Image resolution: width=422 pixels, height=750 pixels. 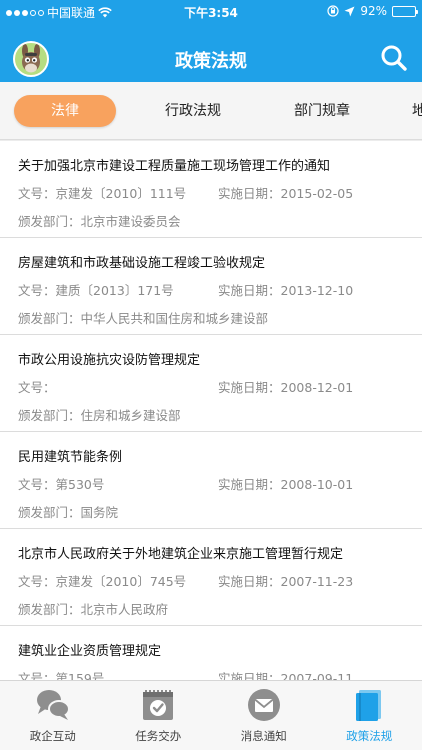 I want to click on item-doc-no: 文号：第159号, so click(x=61, y=675).